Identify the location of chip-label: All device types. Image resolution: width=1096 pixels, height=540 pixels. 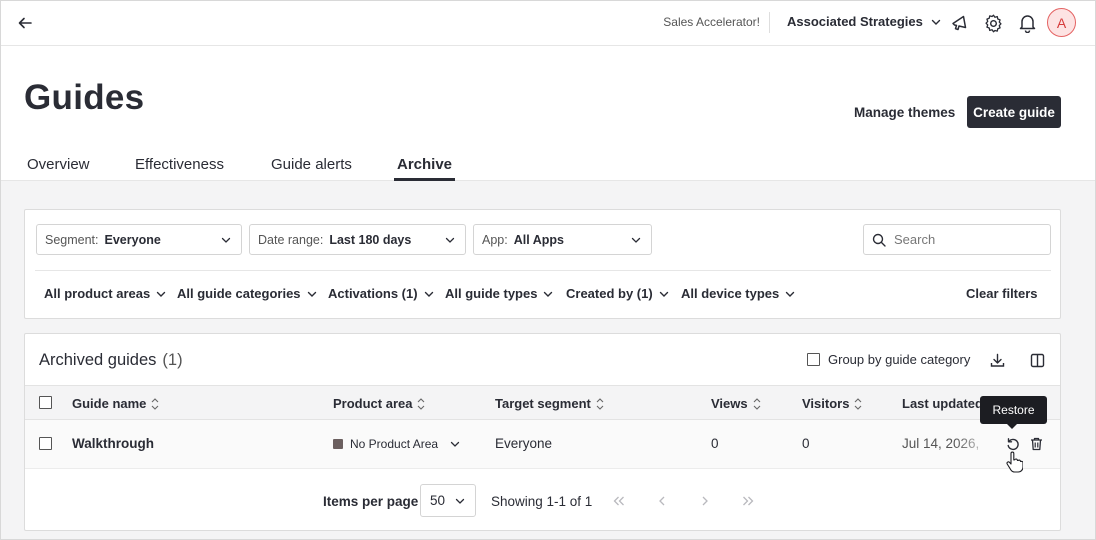
(730, 293).